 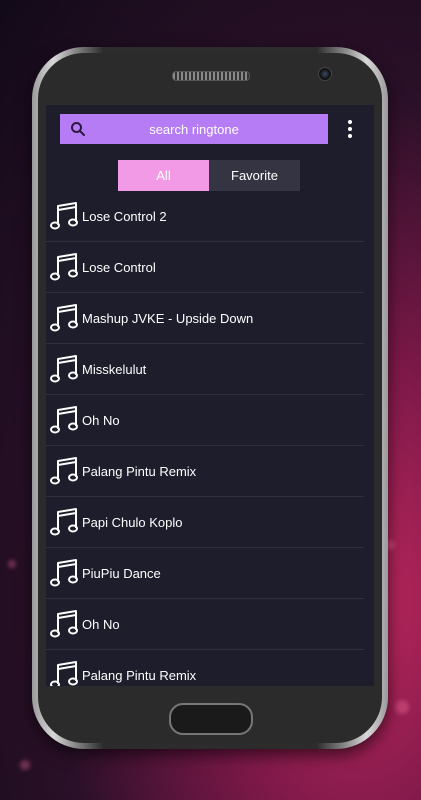 What do you see at coordinates (205, 369) in the screenshot?
I see `ringtone-list-item: Misskelulut` at bounding box center [205, 369].